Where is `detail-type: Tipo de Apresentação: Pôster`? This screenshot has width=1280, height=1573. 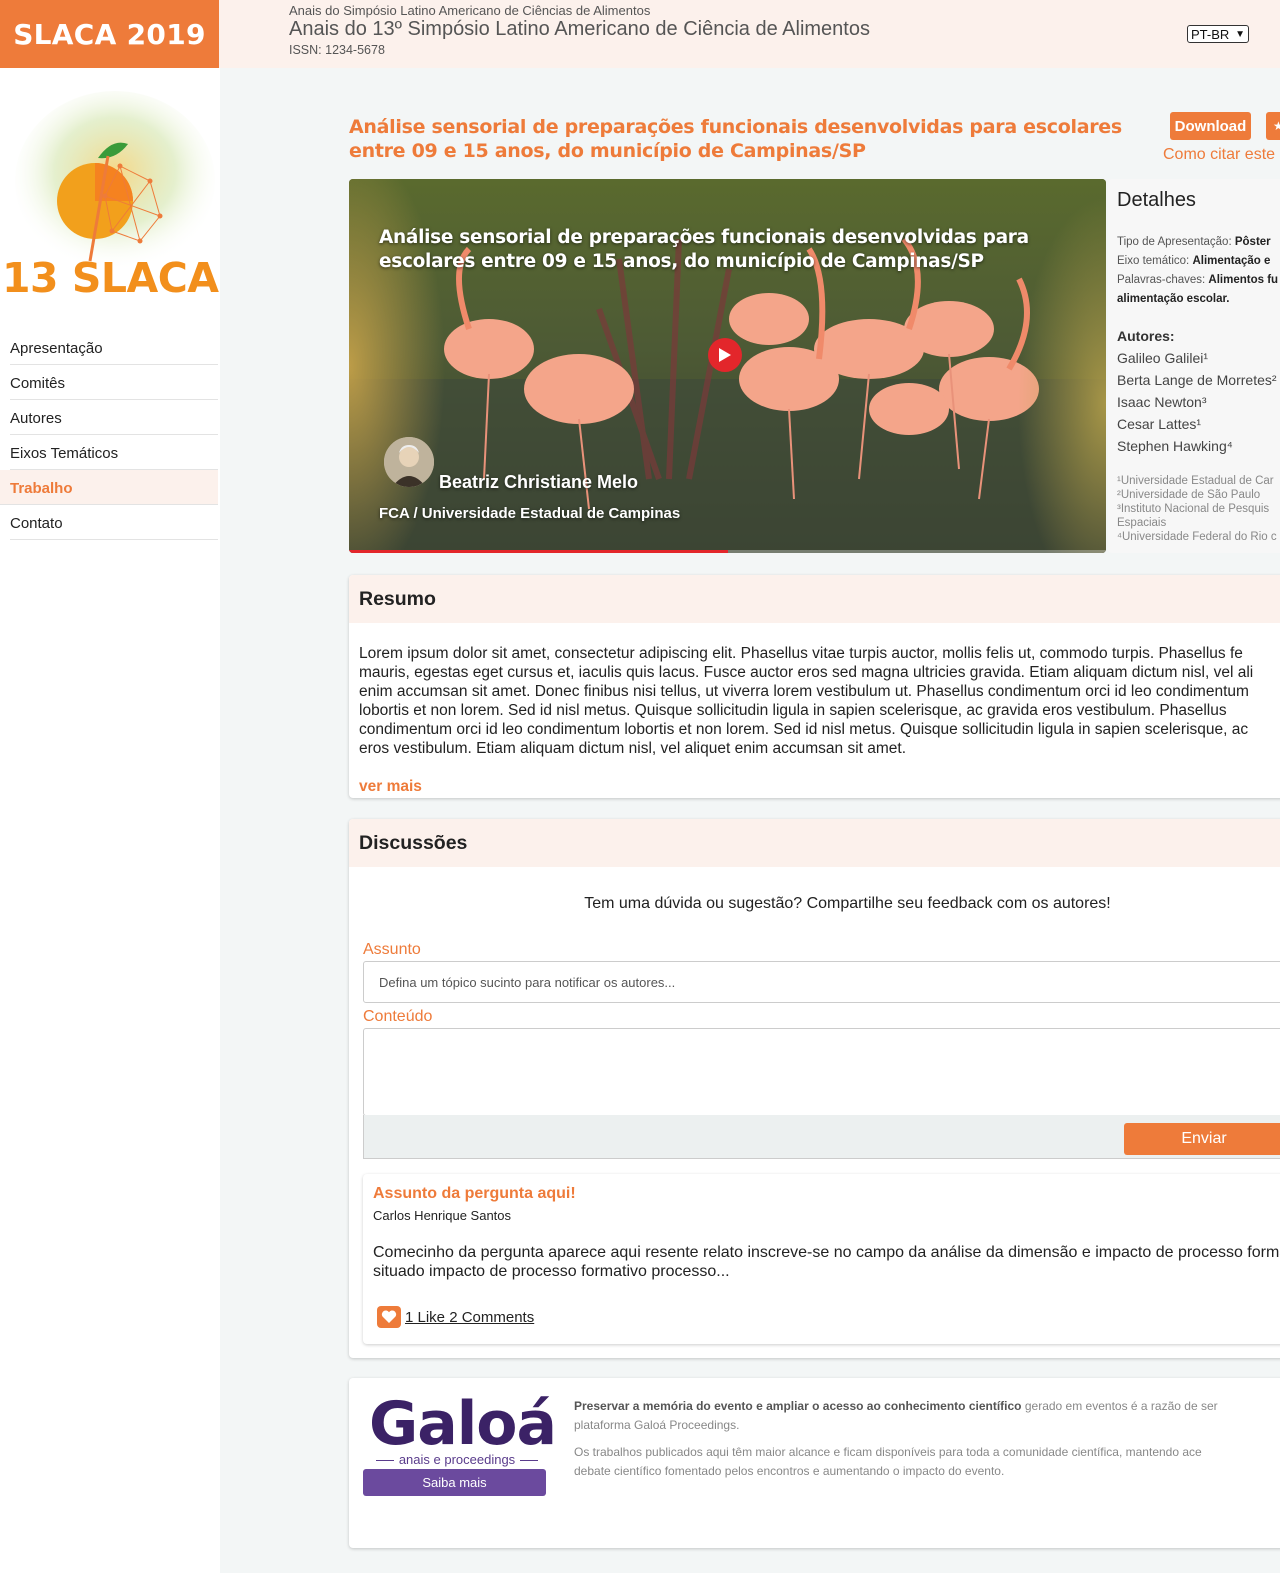
detail-type: Tipo de Apresentação: Pôster is located at coordinates (1194, 242).